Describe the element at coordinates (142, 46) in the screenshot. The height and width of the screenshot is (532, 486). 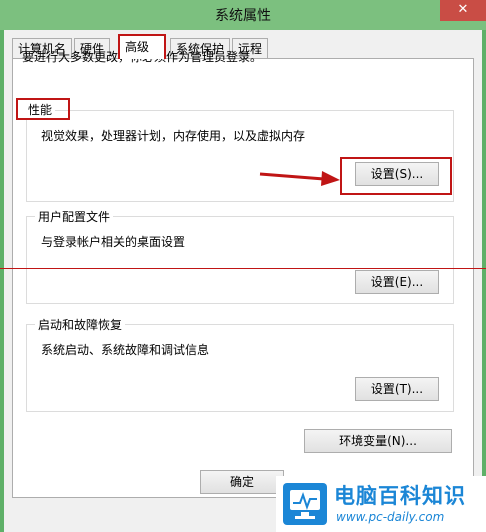
I see `tab-advanced: 高级` at that location.